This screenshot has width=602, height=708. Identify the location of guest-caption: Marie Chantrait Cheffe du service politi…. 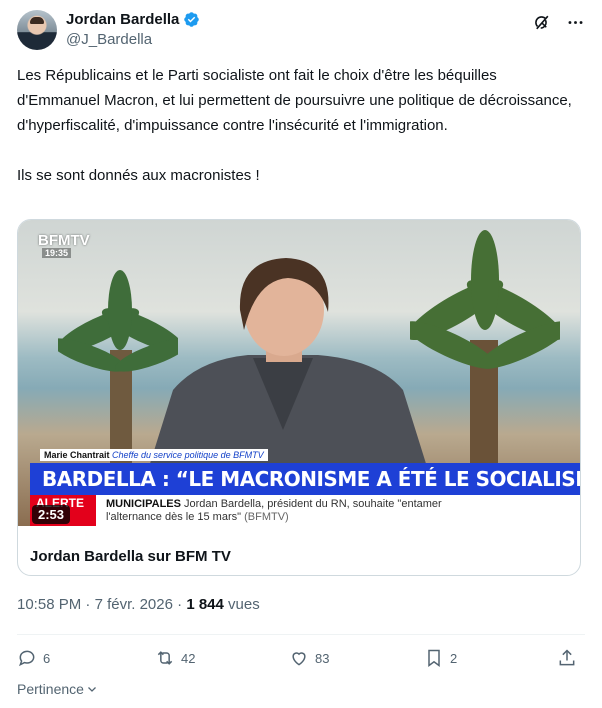
(154, 455).